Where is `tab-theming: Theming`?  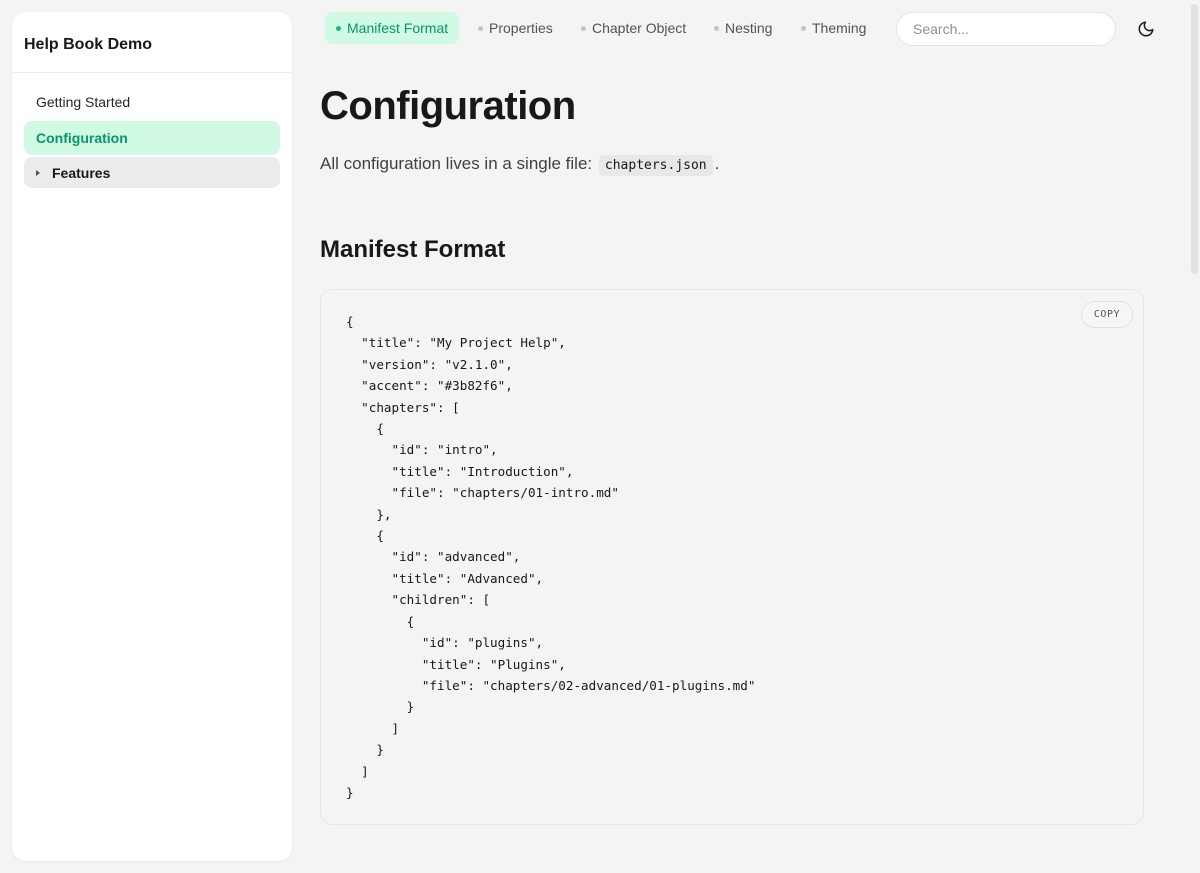 tab-theming: Theming is located at coordinates (833, 28).